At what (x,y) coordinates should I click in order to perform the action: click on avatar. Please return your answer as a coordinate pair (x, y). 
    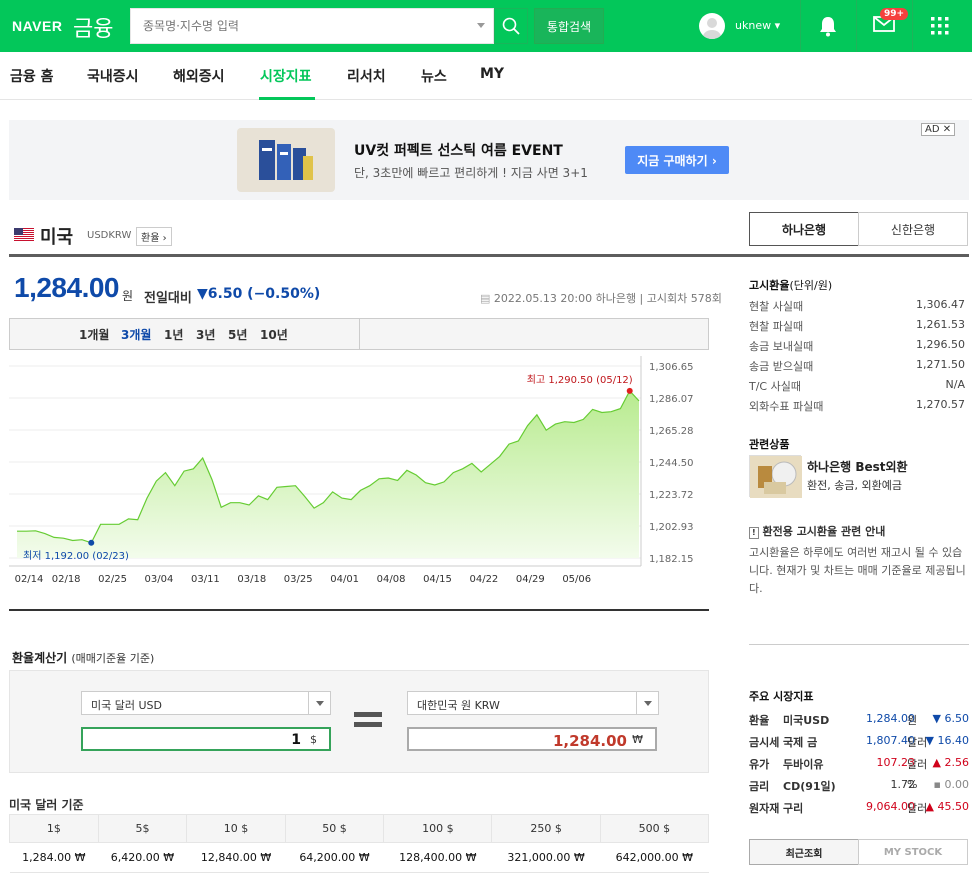
    Looking at the image, I should click on (712, 26).